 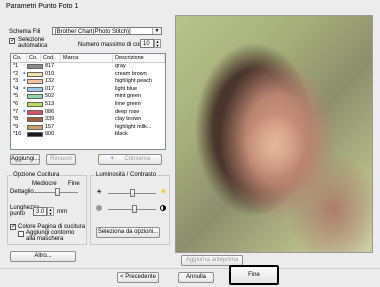 What do you see at coordinates (42, 6) in the screenshot?
I see `window-title: Parametri Punto Foto 1` at bounding box center [42, 6].